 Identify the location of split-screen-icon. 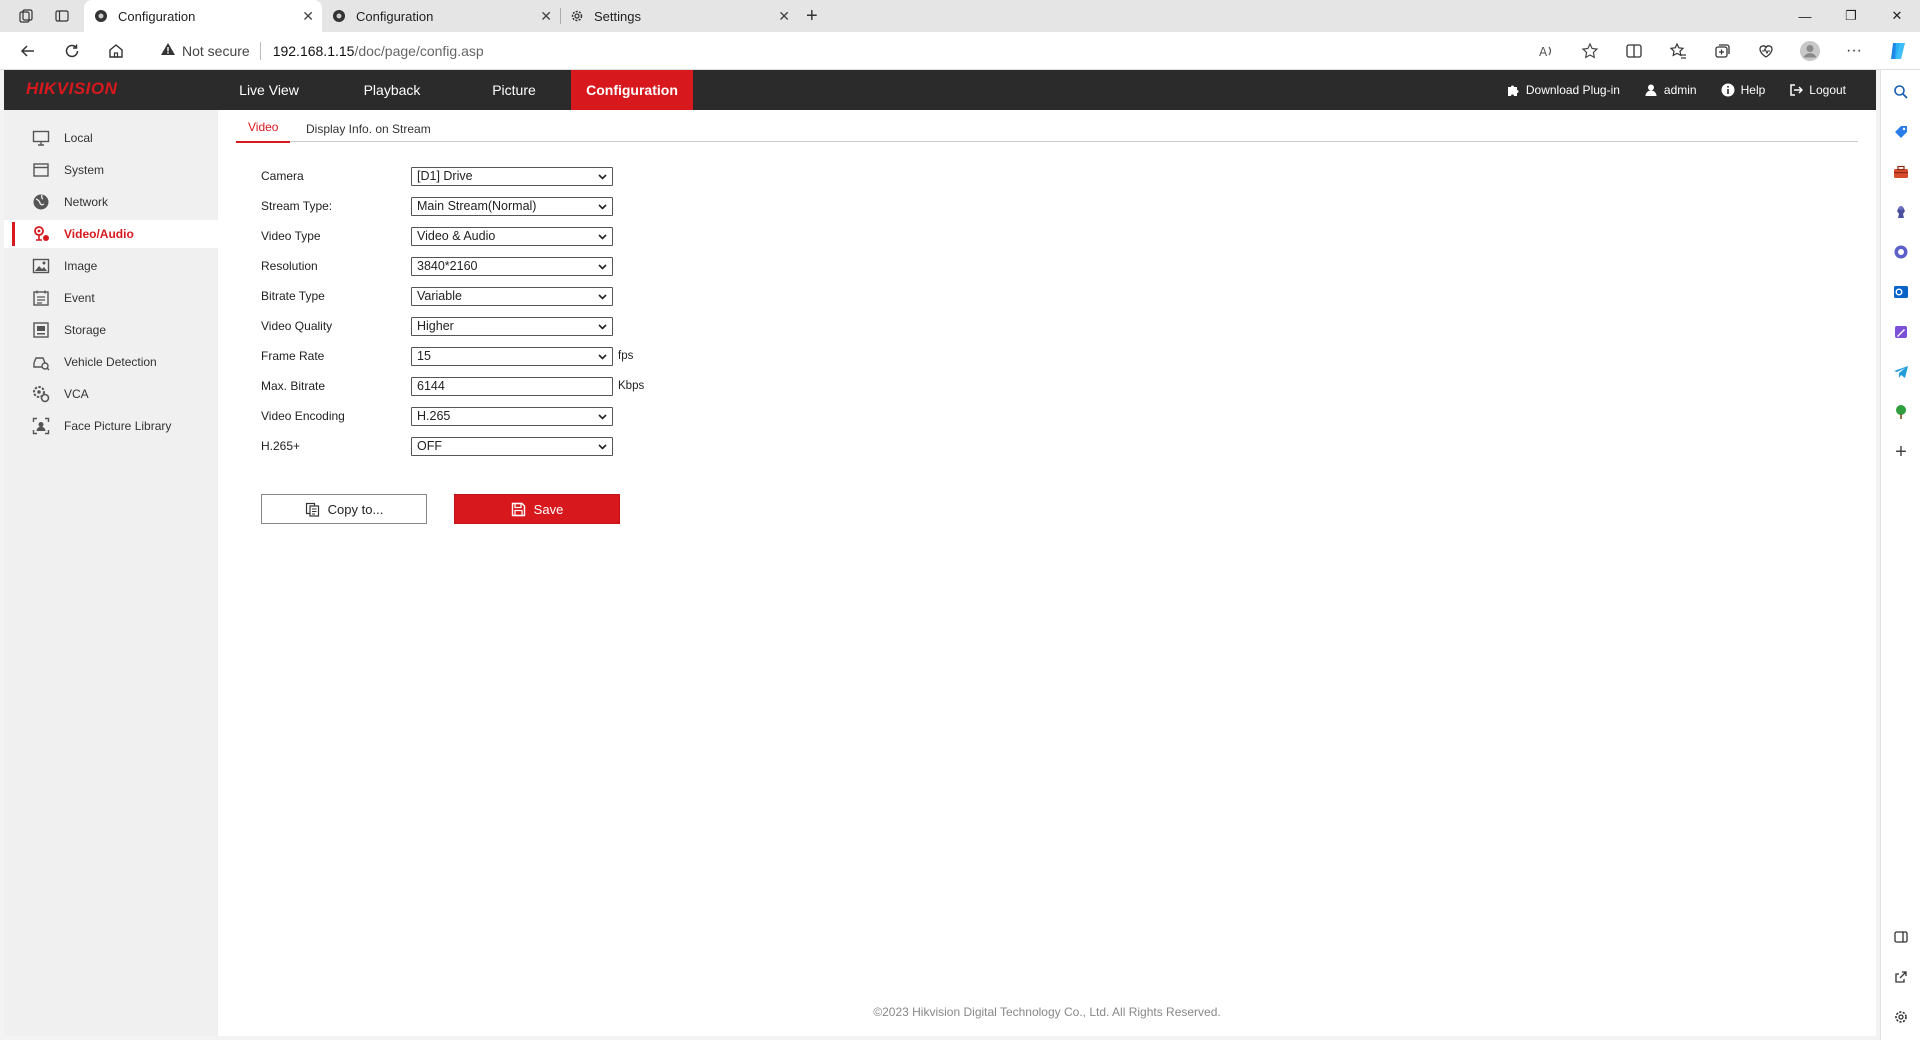
(1634, 51).